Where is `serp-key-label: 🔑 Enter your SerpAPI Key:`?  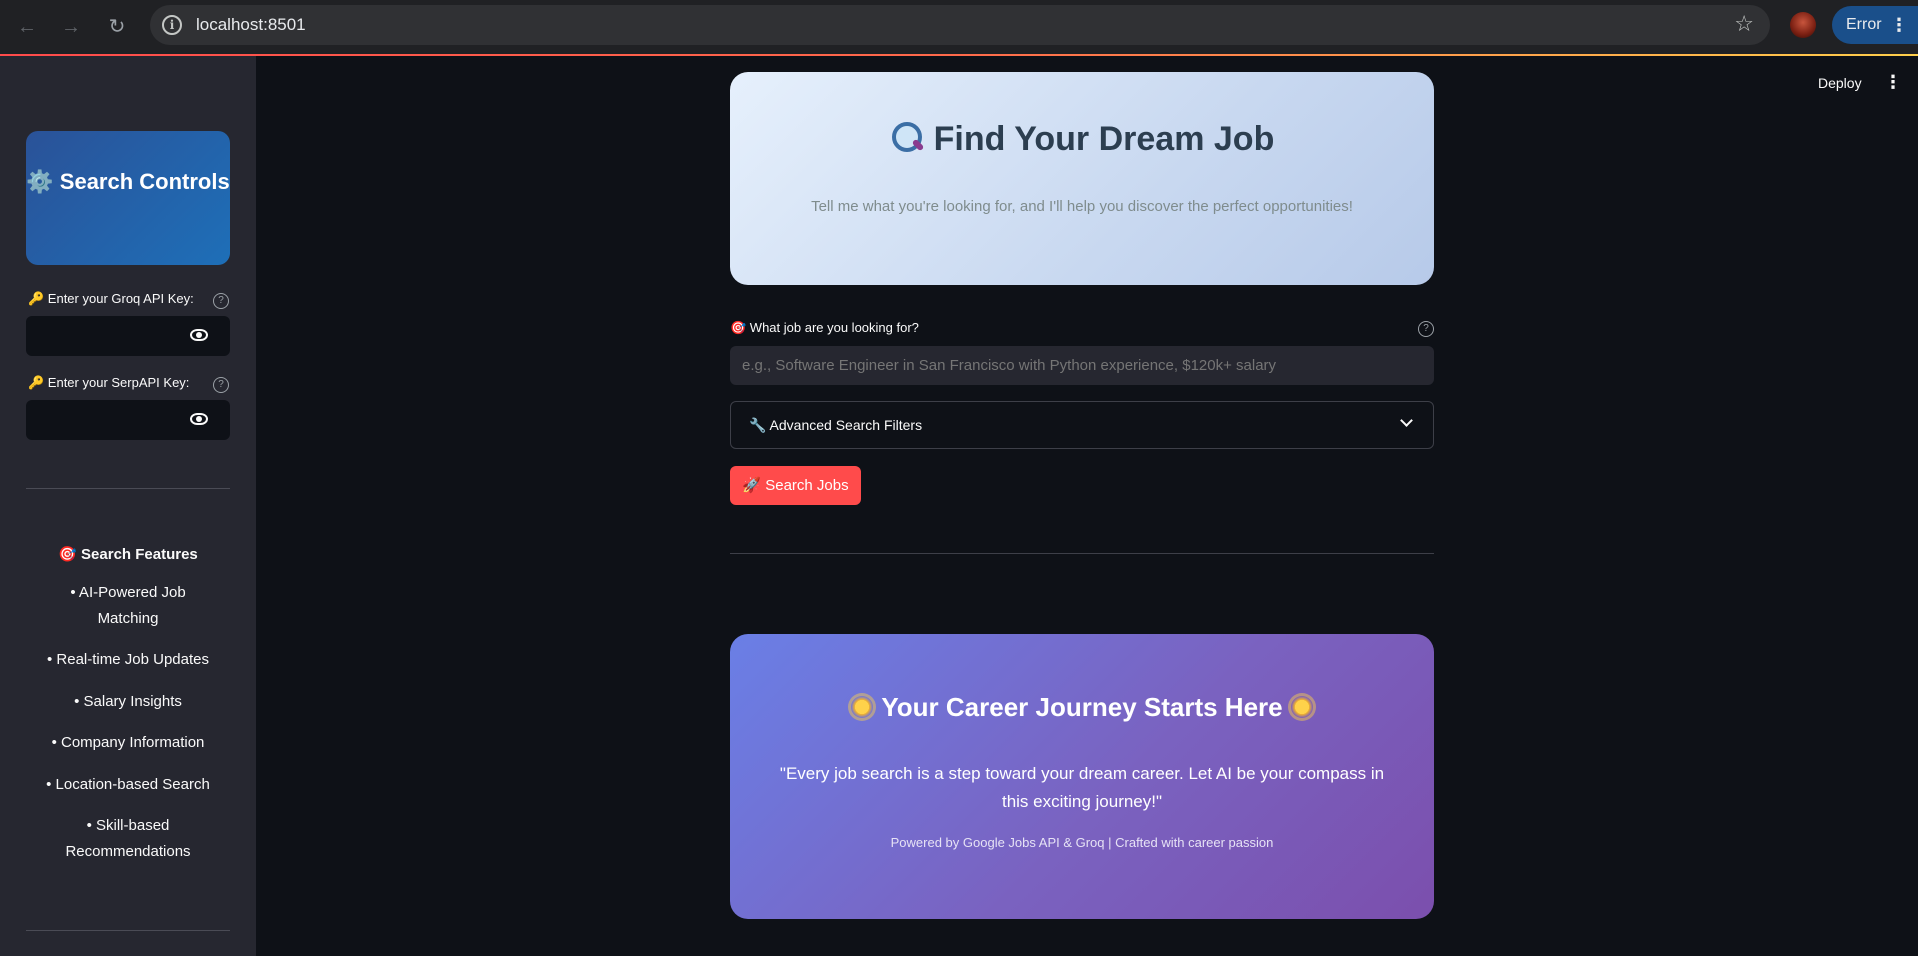 serp-key-label: 🔑 Enter your SerpAPI Key: is located at coordinates (109, 382).